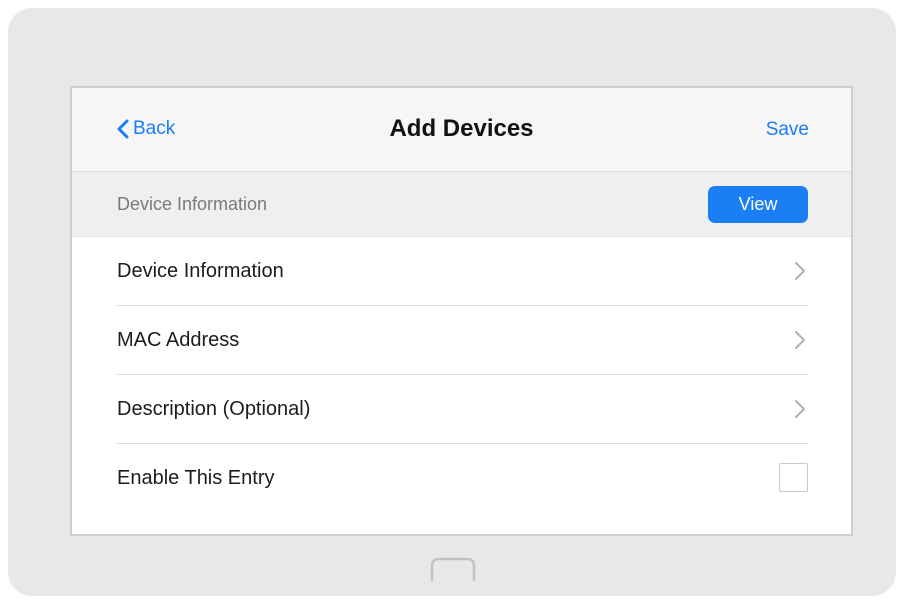 This screenshot has width=904, height=604. I want to click on row-label: Description (Optional), so click(214, 409).